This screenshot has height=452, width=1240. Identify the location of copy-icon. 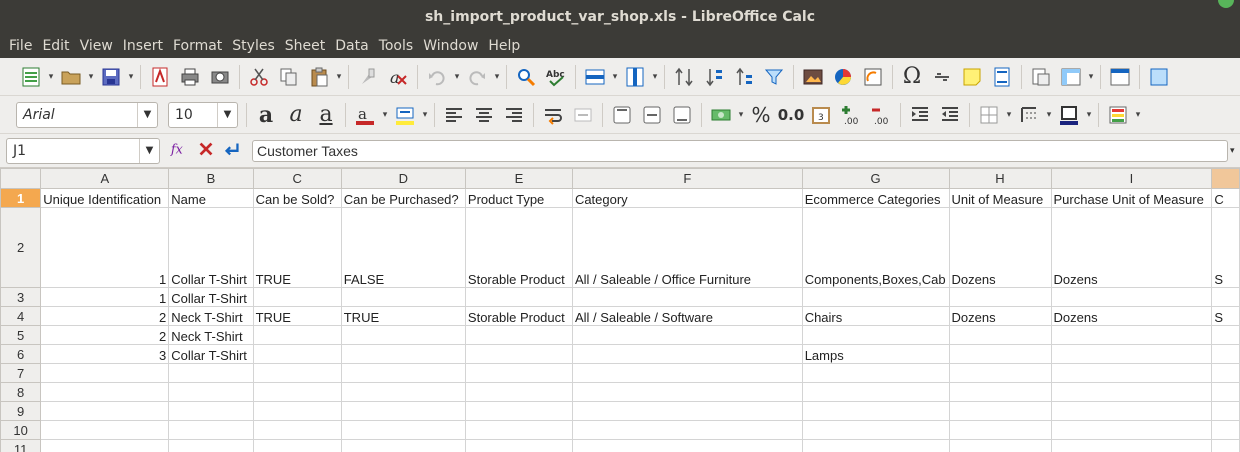
(289, 77).